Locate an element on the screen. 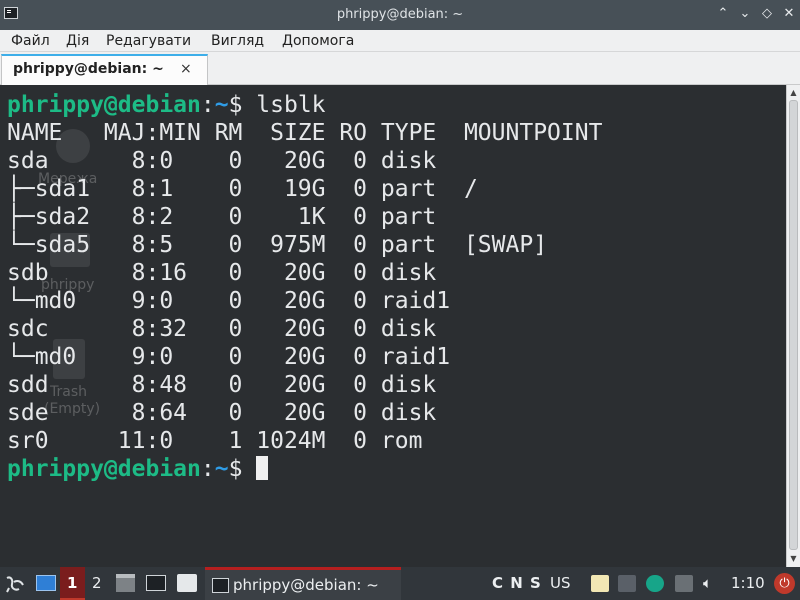 This screenshot has height=600, width=800. output-line: sde 8:64 0 20G 0 disk is located at coordinates (222, 413).